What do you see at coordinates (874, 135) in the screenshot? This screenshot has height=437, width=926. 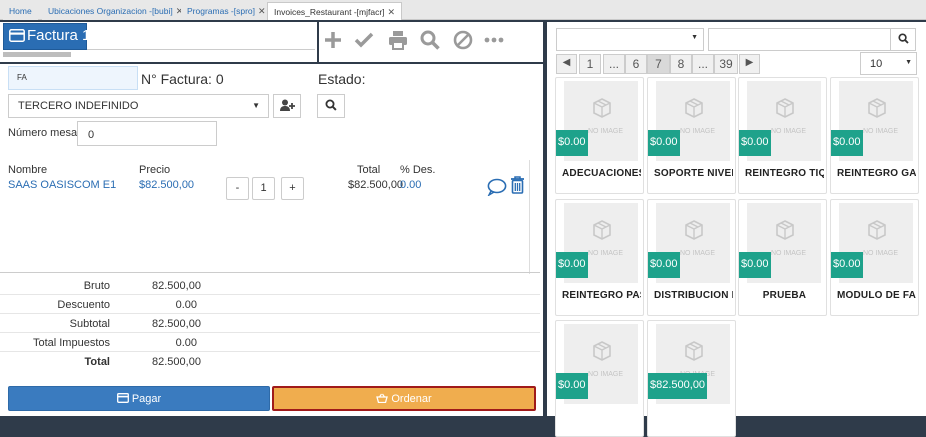 I see `product-card: NO IMAGE $0.00 REINTEGRO GA` at bounding box center [874, 135].